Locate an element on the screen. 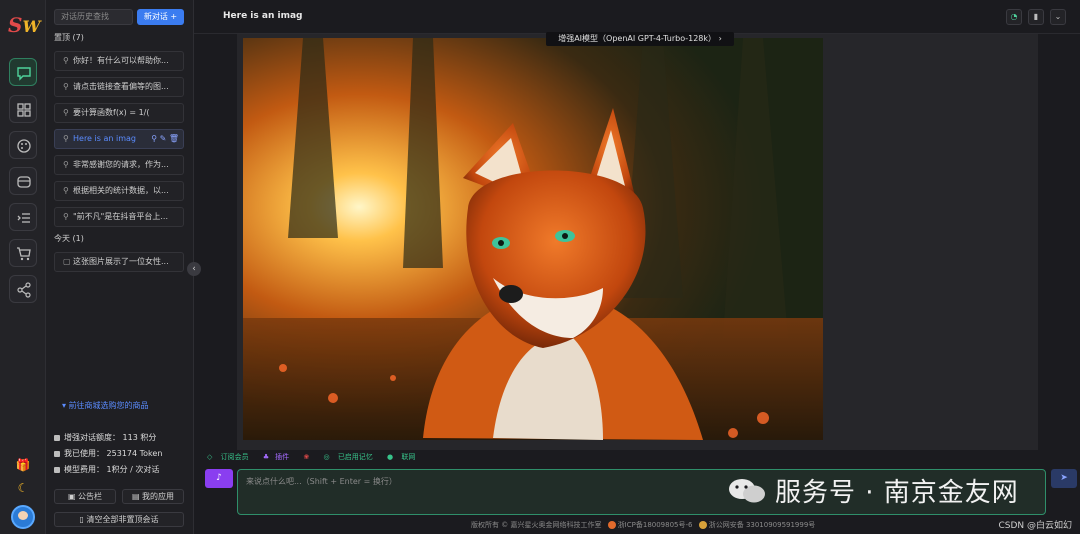 The image size is (1080, 534). page-title: Here is an imag is located at coordinates (262, 16).